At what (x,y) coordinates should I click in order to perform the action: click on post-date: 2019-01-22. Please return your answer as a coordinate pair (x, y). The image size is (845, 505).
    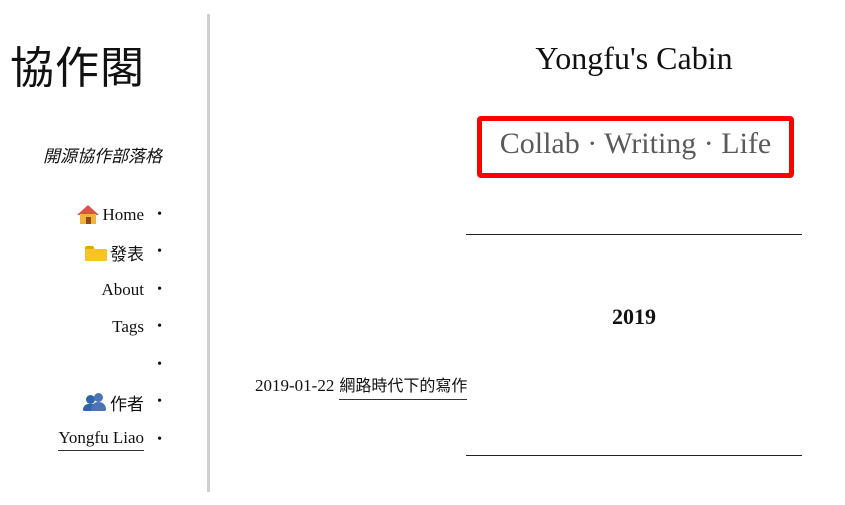
    Looking at the image, I should click on (295, 385).